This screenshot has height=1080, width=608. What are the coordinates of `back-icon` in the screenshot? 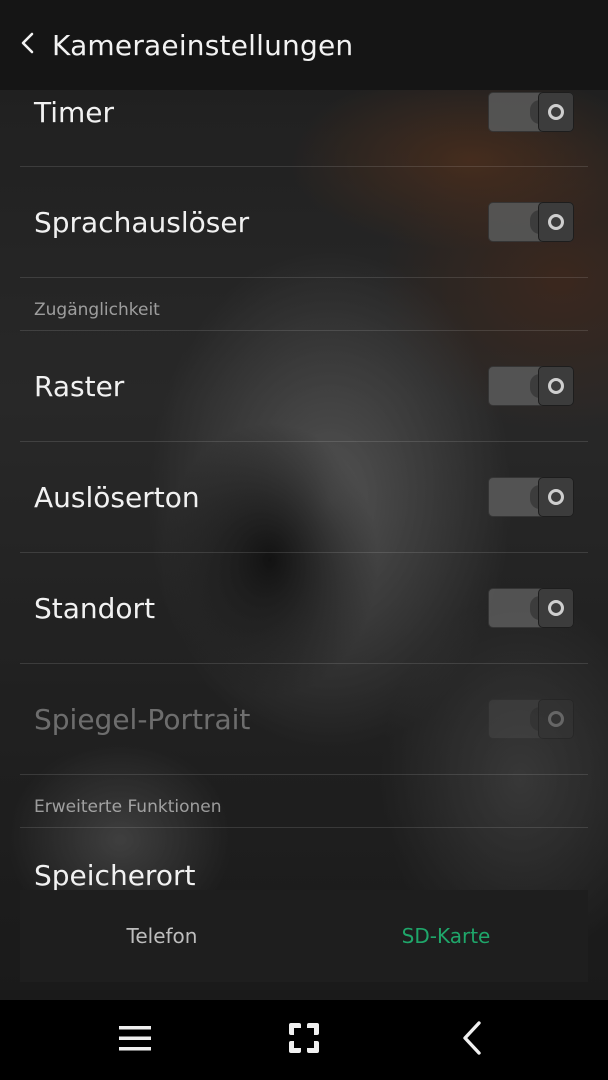 It's located at (473, 1040).